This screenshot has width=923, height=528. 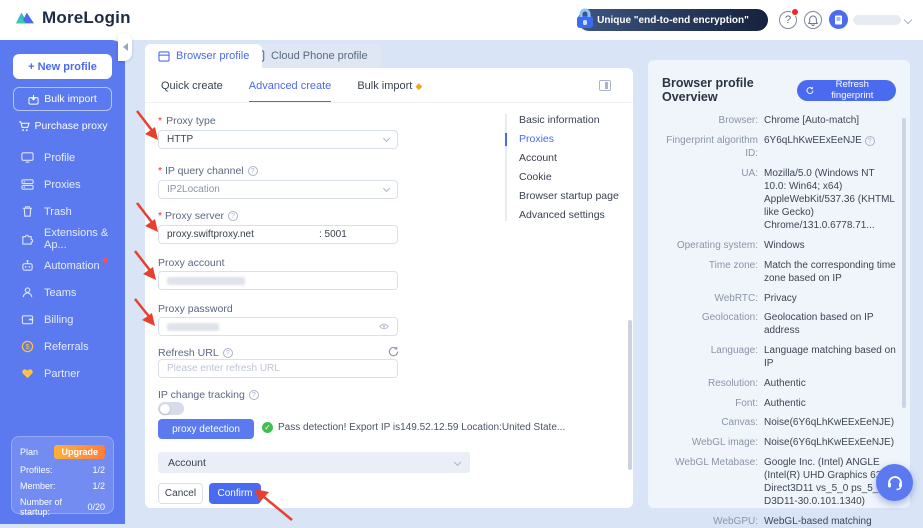 What do you see at coordinates (62, 126) in the screenshot?
I see `purchase-proxy-link: Purchase proxy` at bounding box center [62, 126].